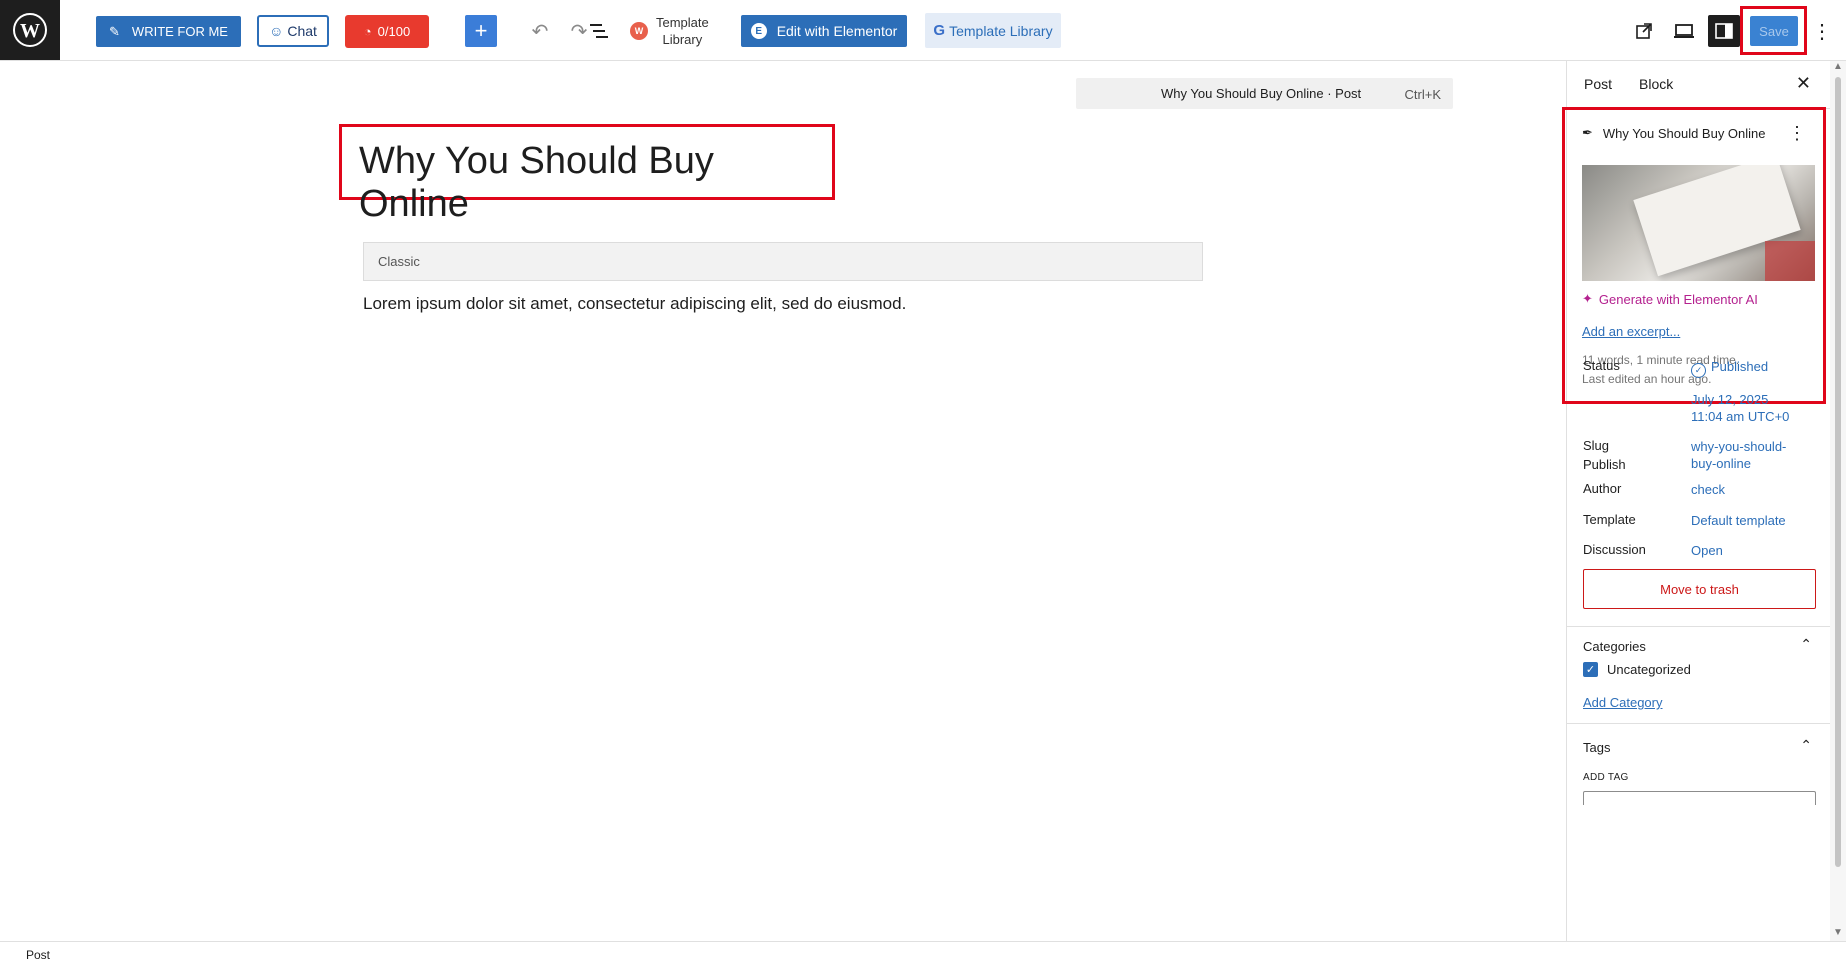 The width and height of the screenshot is (1846, 966). What do you see at coordinates (1684, 31) in the screenshot?
I see `preview-device-icon` at bounding box center [1684, 31].